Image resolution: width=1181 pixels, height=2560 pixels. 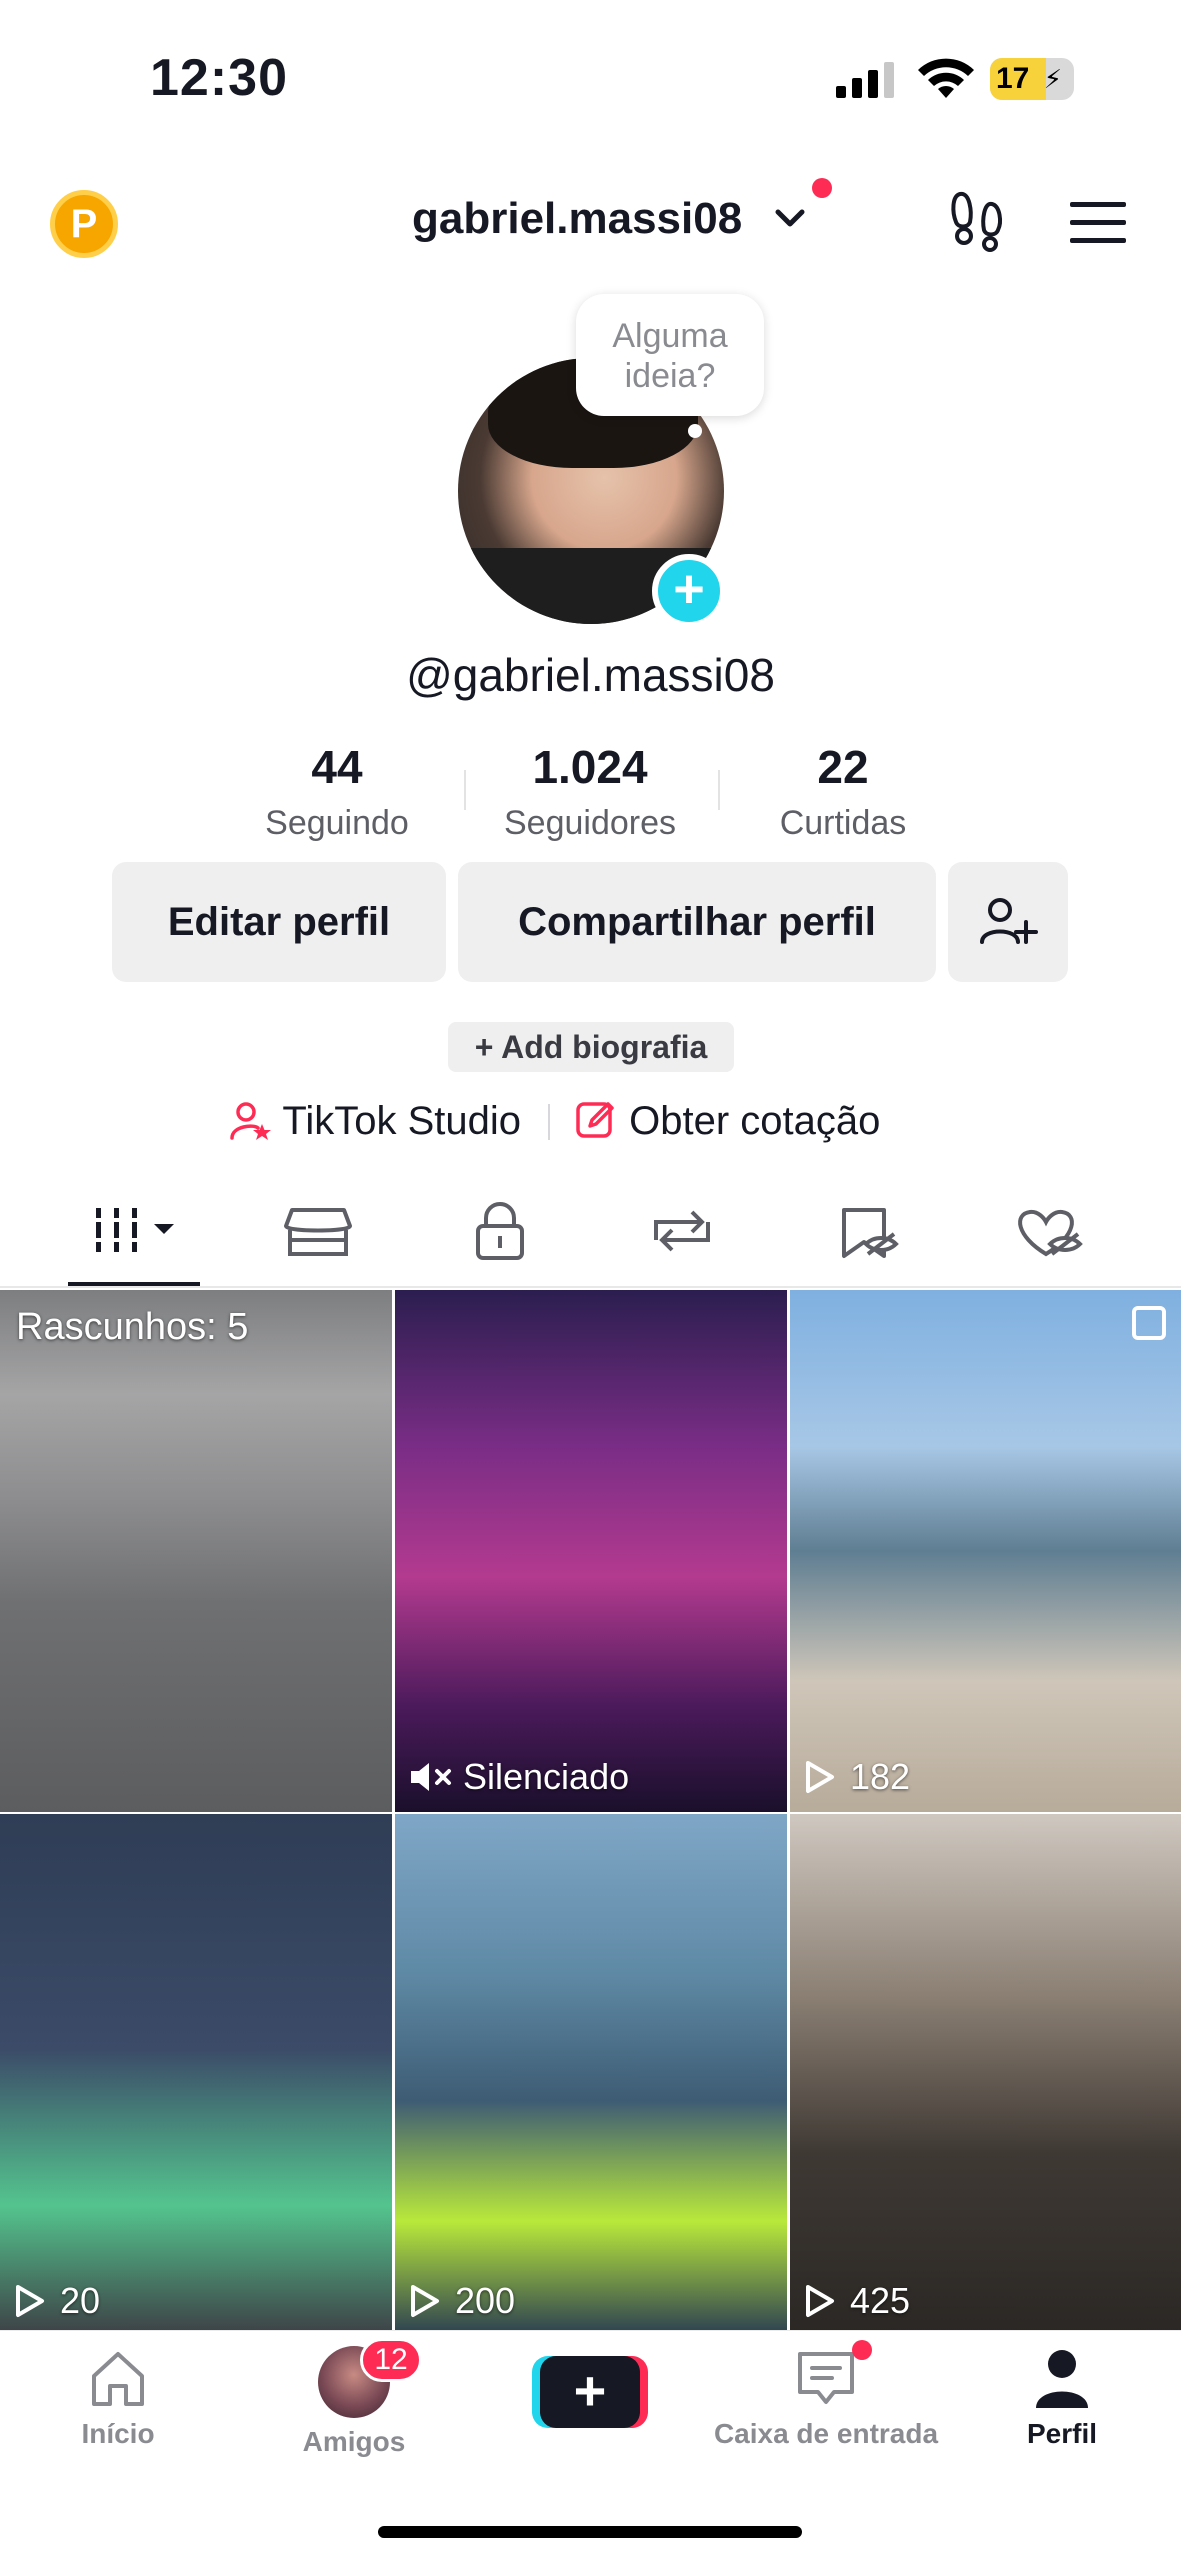 What do you see at coordinates (1149, 1323) in the screenshot?
I see `multi-photo-icon` at bounding box center [1149, 1323].